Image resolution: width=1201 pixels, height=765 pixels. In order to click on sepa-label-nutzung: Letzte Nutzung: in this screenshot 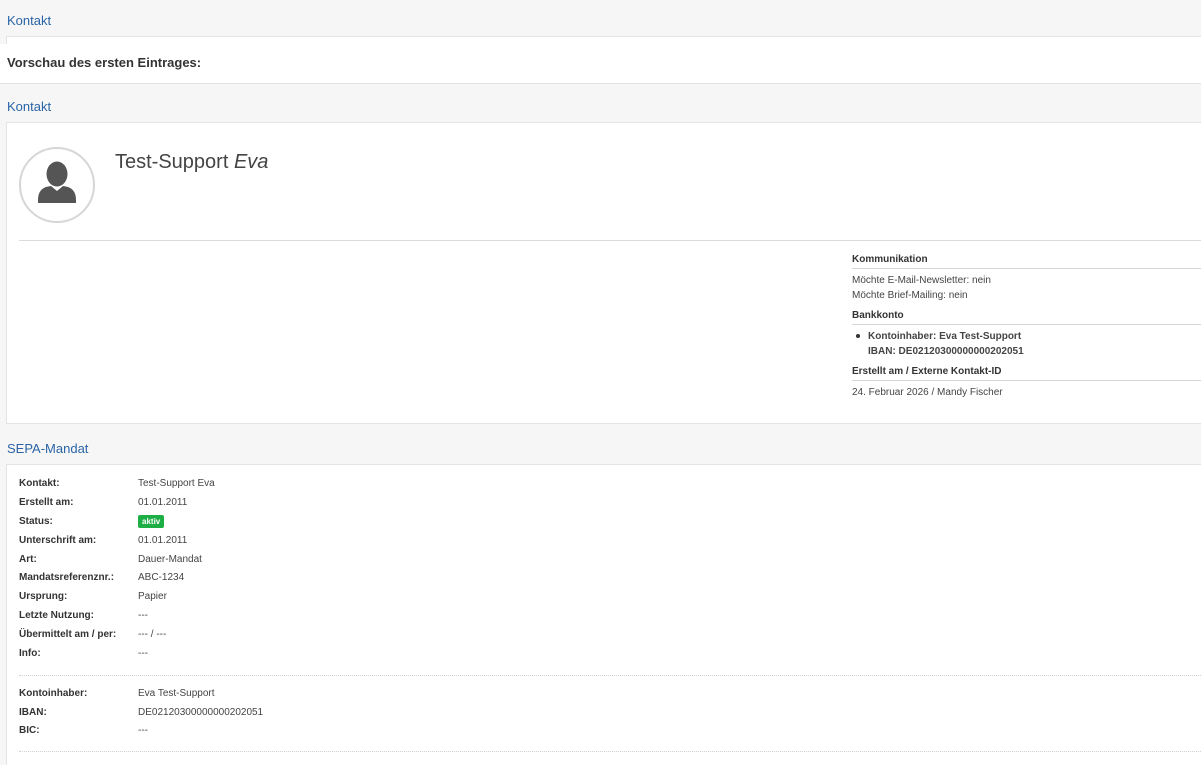, I will do `click(56, 615)`.